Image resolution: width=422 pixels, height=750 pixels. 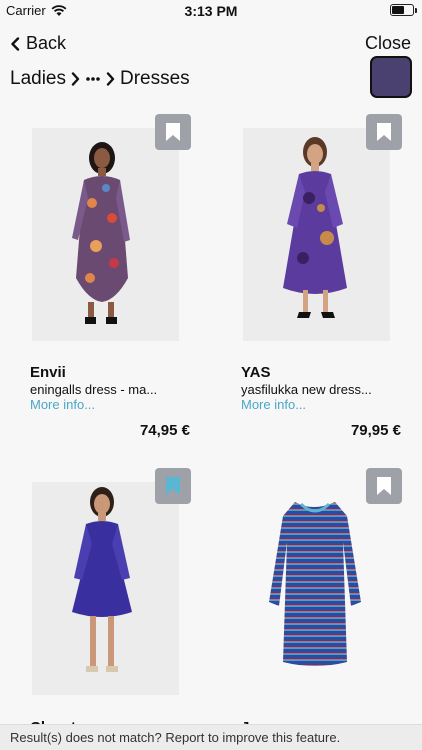 What do you see at coordinates (256, 372) in the screenshot?
I see `product-brand: YAS` at bounding box center [256, 372].